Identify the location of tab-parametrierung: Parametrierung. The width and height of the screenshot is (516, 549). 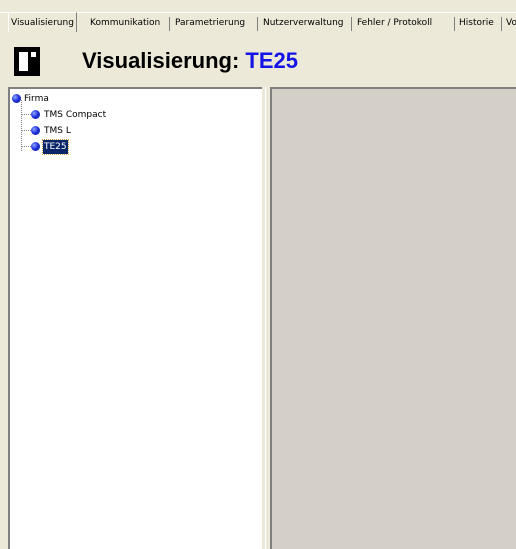
(210, 23).